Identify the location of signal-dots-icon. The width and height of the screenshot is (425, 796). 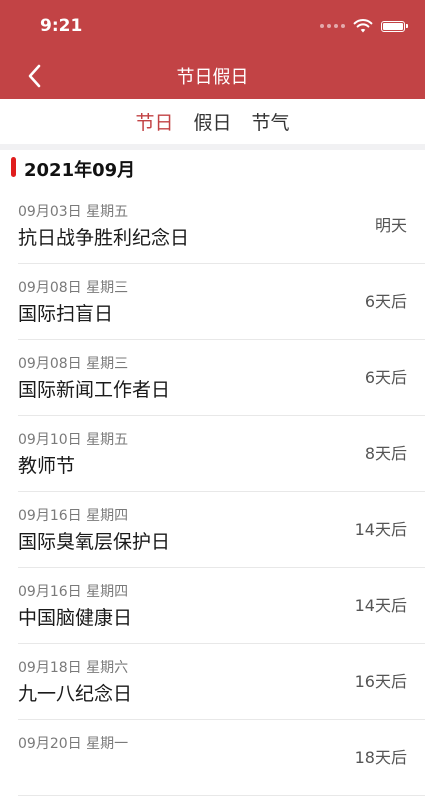
(332, 26).